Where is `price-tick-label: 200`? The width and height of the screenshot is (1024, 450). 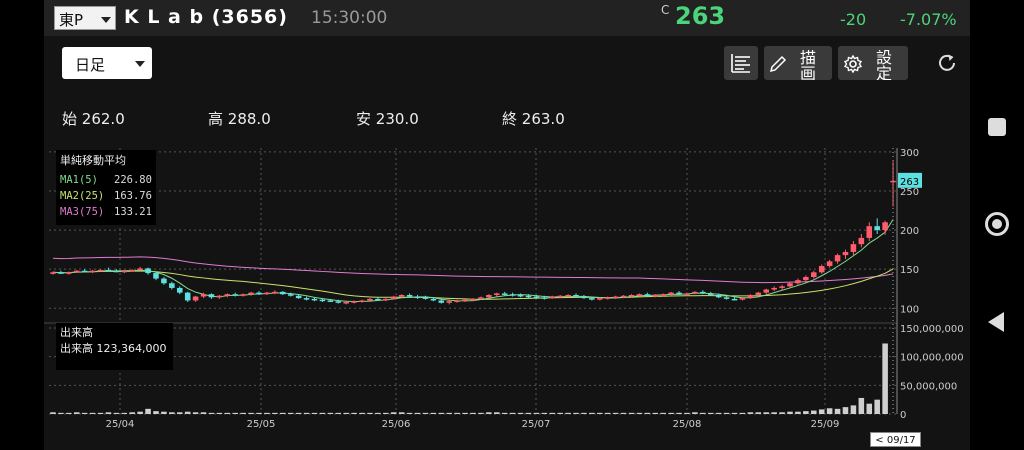
price-tick-label: 200 is located at coordinates (909, 231).